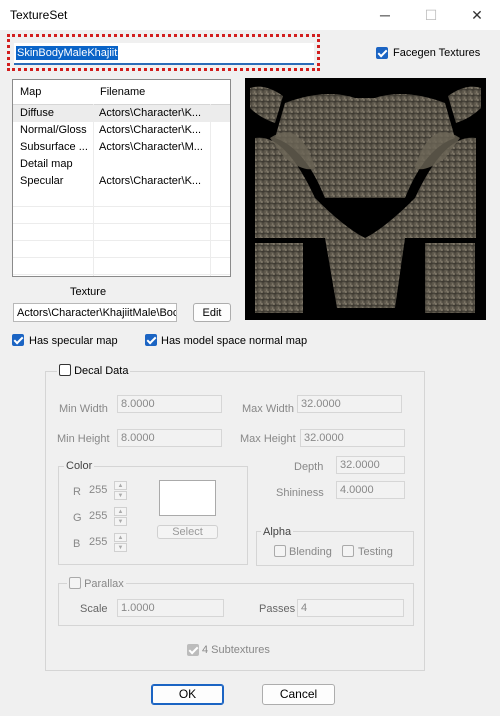  Describe the element at coordinates (300, 493) in the screenshot. I see `shininess-label: Shininess` at that location.